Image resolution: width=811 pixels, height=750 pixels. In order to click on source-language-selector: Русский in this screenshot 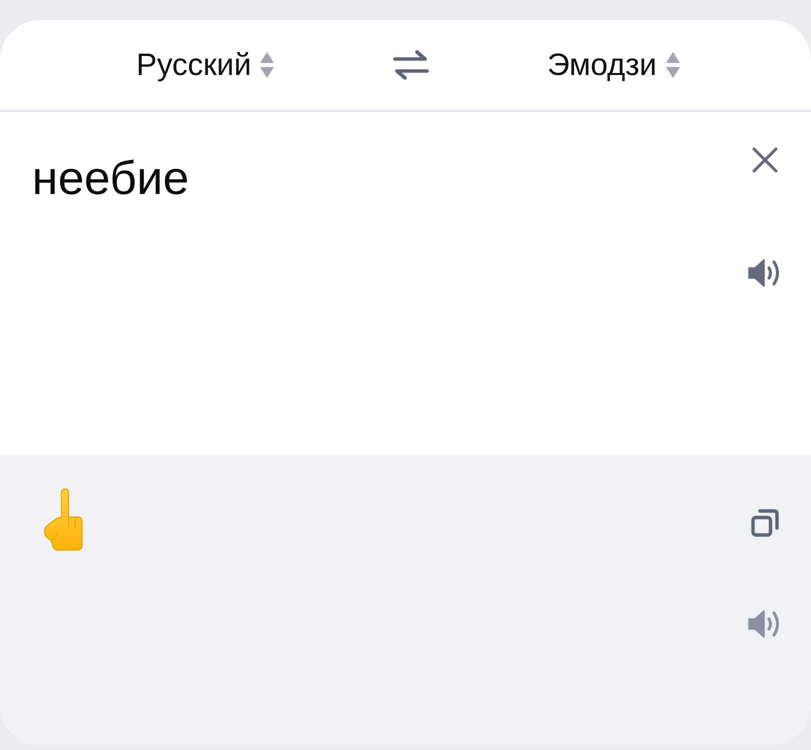, I will do `click(206, 65)`.